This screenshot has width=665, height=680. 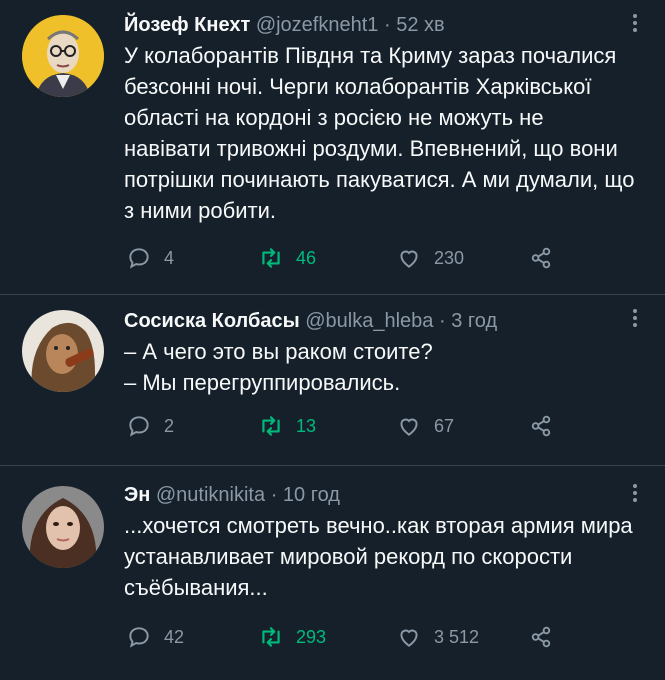 I want to click on retweet-button: 13, so click(x=287, y=426).